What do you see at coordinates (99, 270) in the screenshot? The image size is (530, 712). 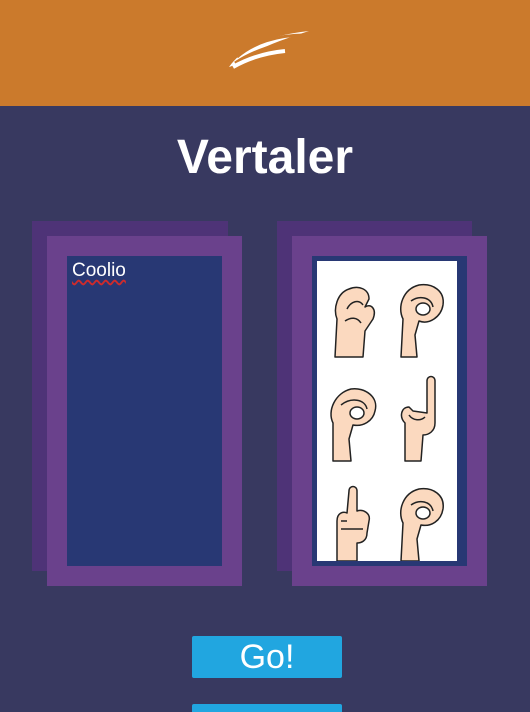 I see `input-text: Coolio` at bounding box center [99, 270].